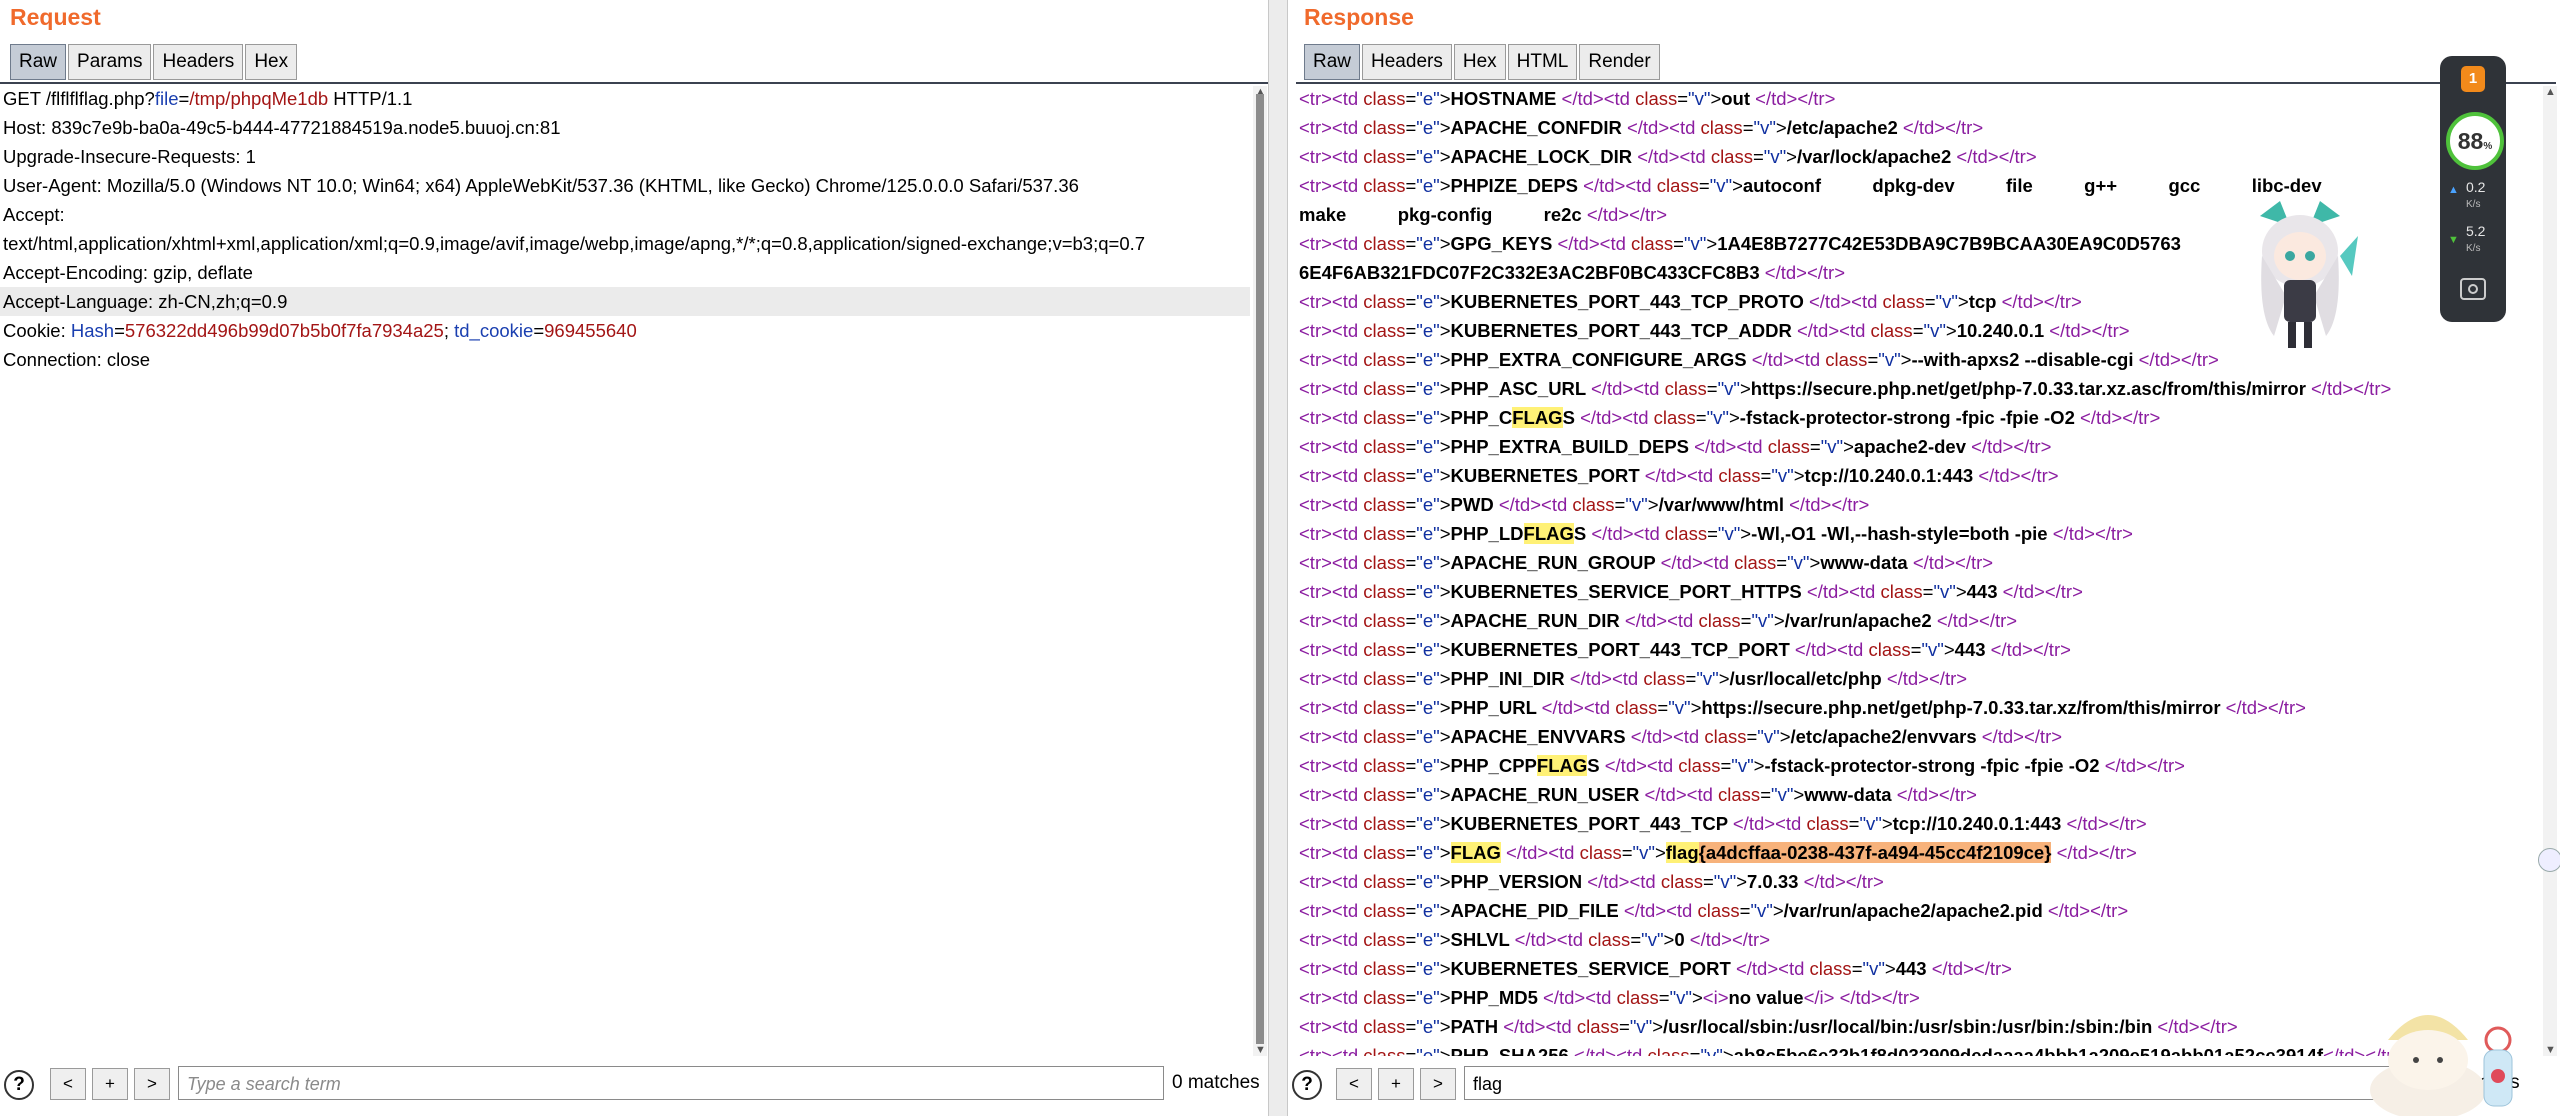  I want to click on response-tab-headers: Headers, so click(1407, 62).